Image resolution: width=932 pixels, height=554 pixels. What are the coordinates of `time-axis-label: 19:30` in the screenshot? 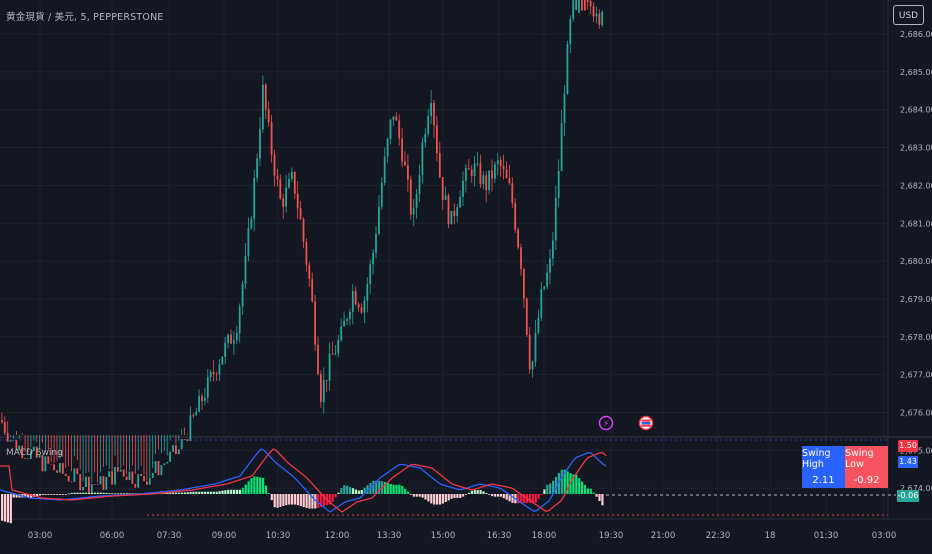 It's located at (611, 536).